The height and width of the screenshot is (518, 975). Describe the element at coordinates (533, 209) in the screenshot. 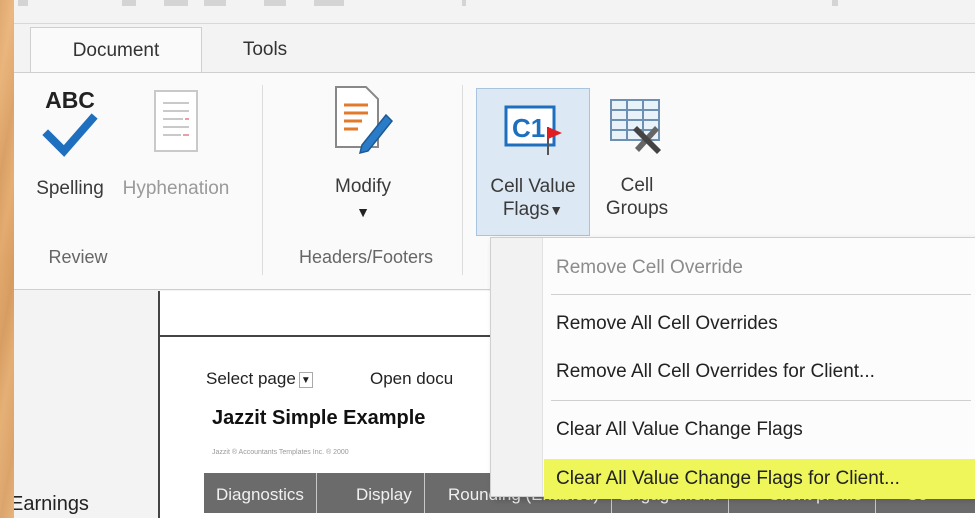

I see `cell-value-flags-label-line2: Flags▼` at that location.